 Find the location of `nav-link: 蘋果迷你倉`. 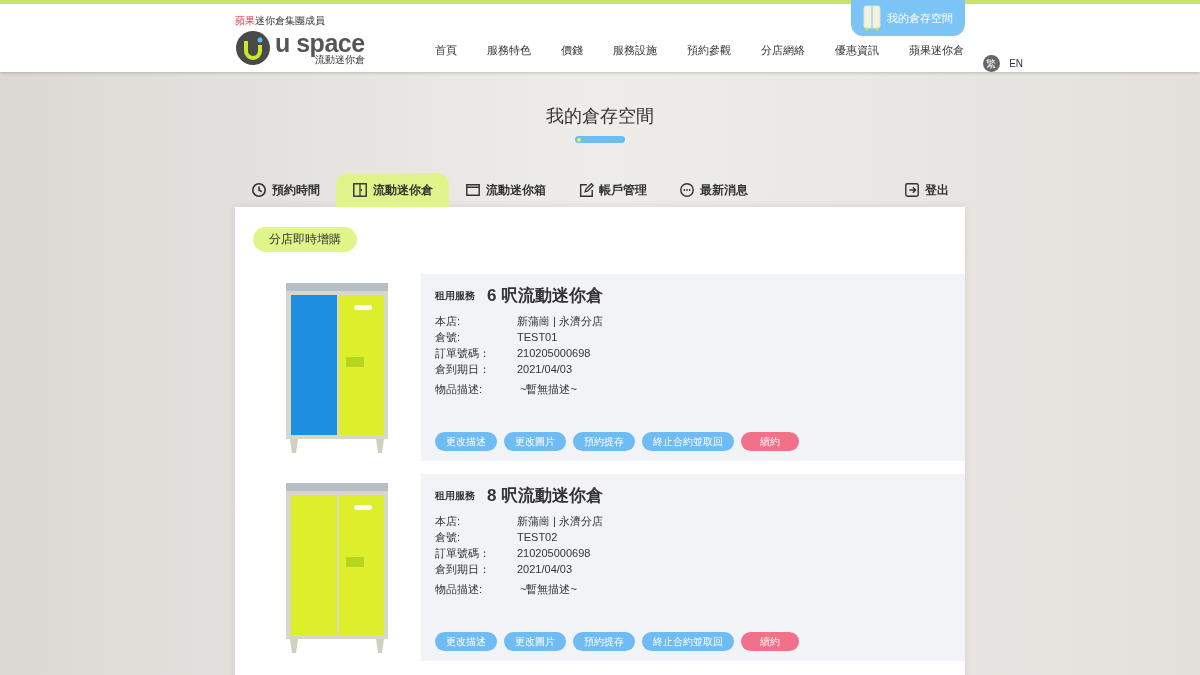

nav-link: 蘋果迷你倉 is located at coordinates (936, 50).